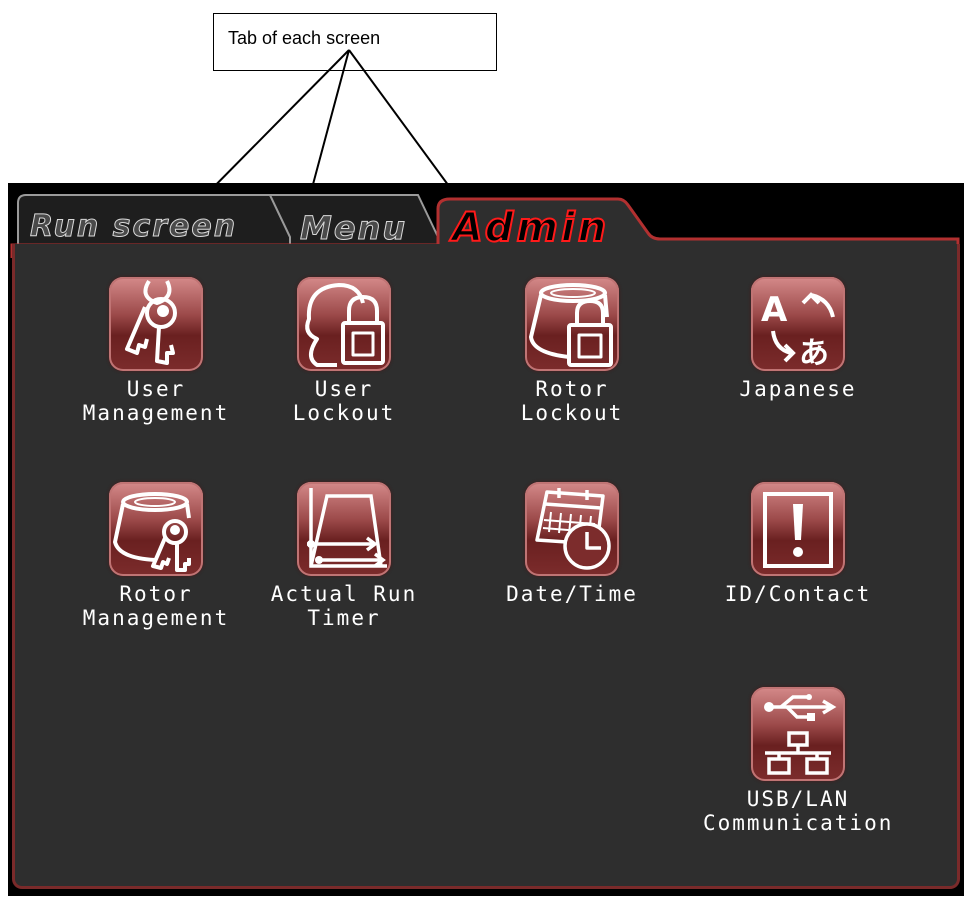 The height and width of the screenshot is (905, 964). I want to click on actual-run-timer-button: Actual Run Timer, so click(344, 556).